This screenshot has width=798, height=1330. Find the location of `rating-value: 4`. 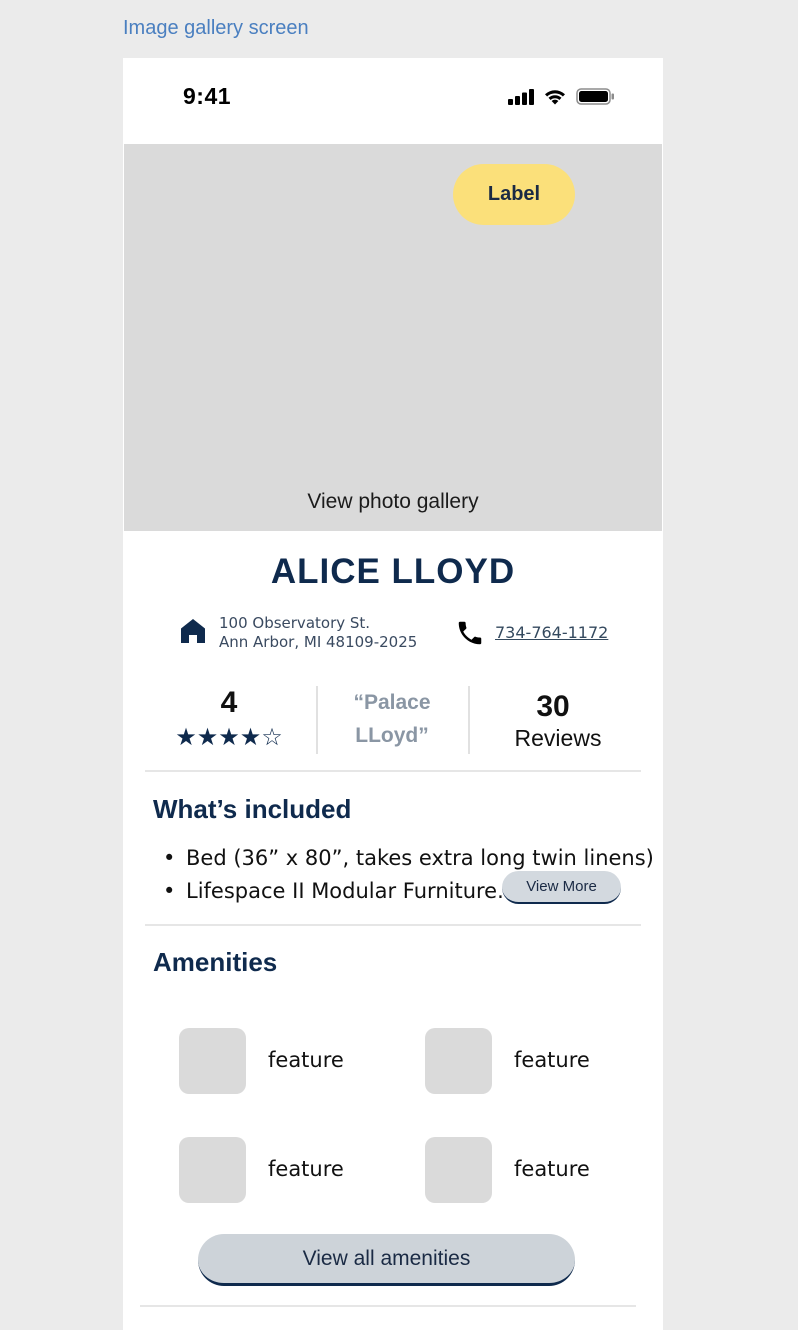

rating-value: 4 is located at coordinates (229, 702).